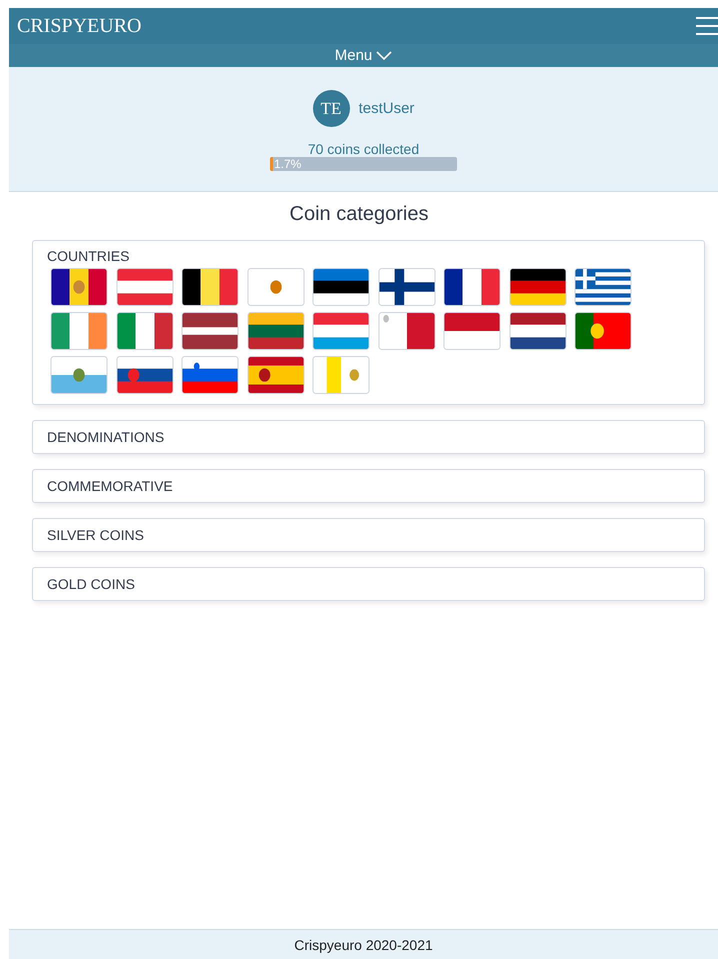 This screenshot has width=718, height=959. Describe the element at coordinates (368, 535) in the screenshot. I see `category-header: SILVER COINS` at that location.